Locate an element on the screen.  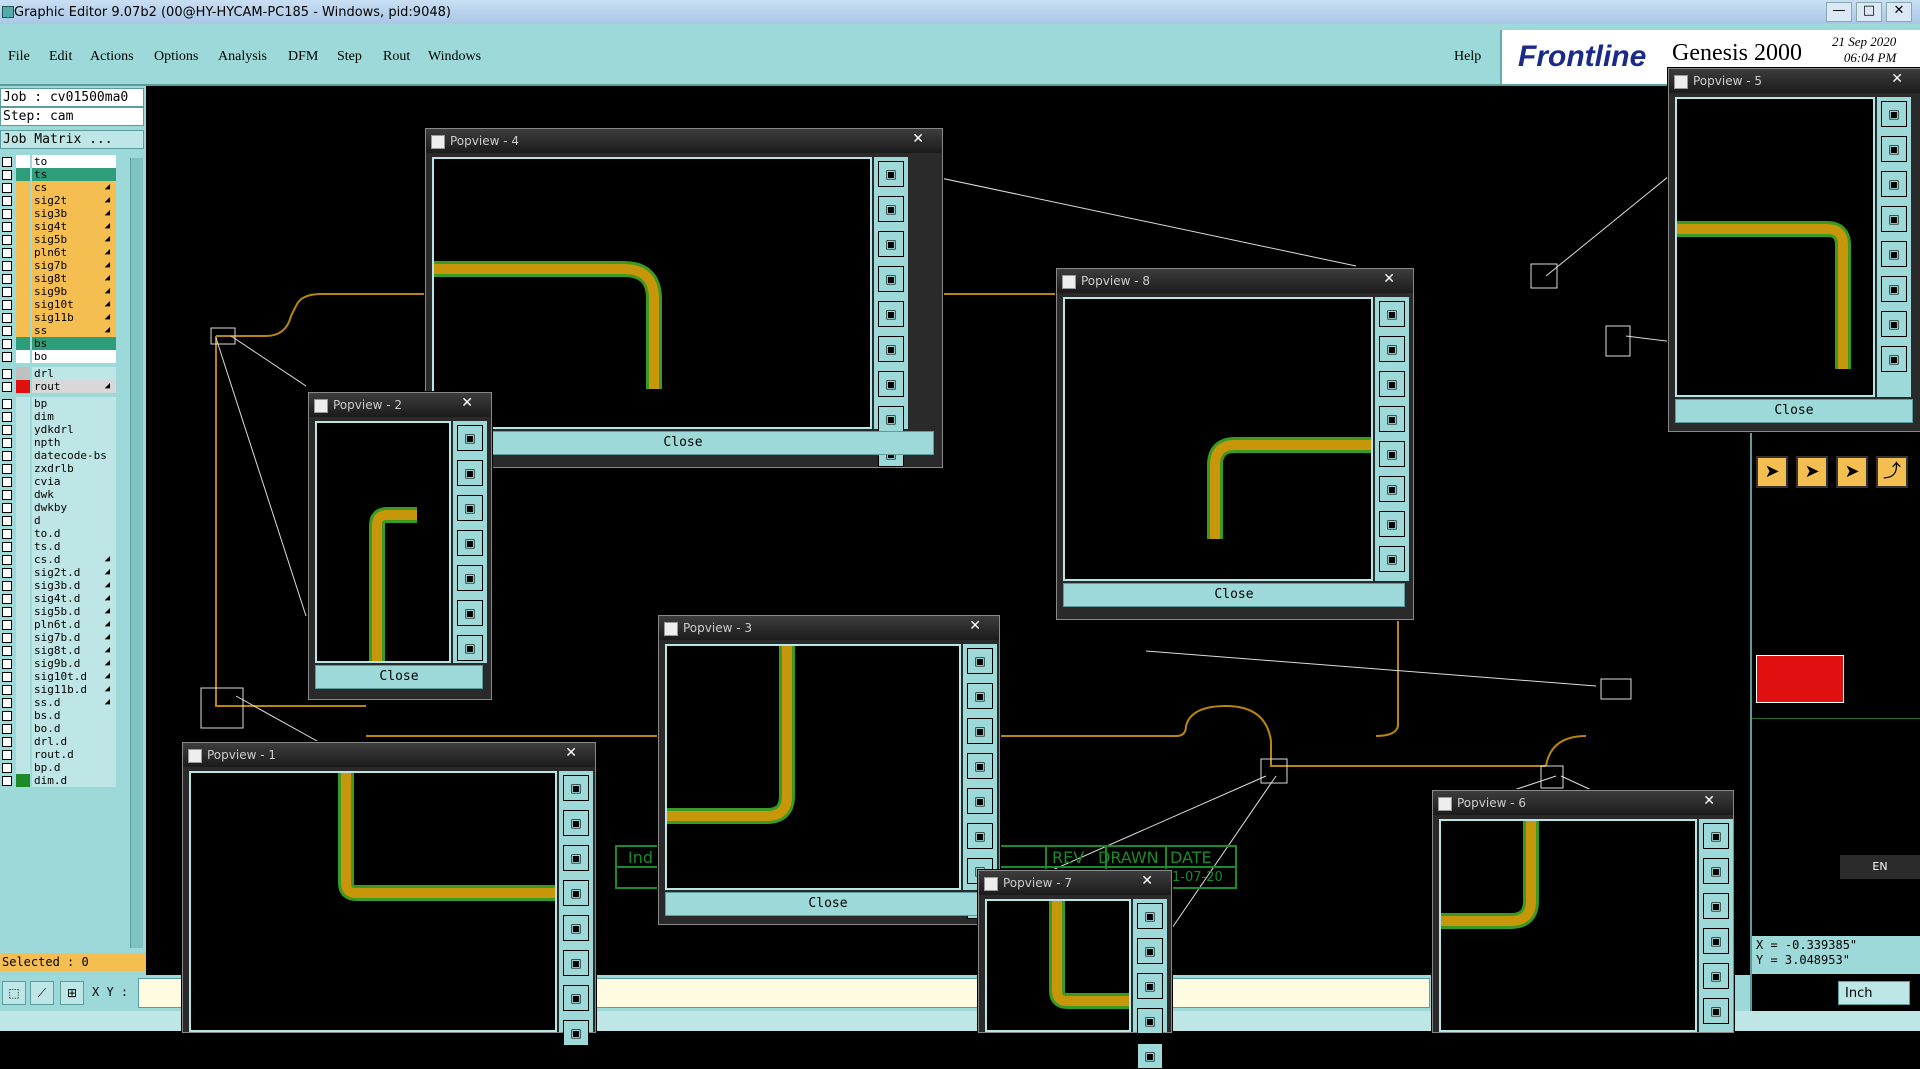
select-arrow-icon: ➤ is located at coordinates (1772, 472).